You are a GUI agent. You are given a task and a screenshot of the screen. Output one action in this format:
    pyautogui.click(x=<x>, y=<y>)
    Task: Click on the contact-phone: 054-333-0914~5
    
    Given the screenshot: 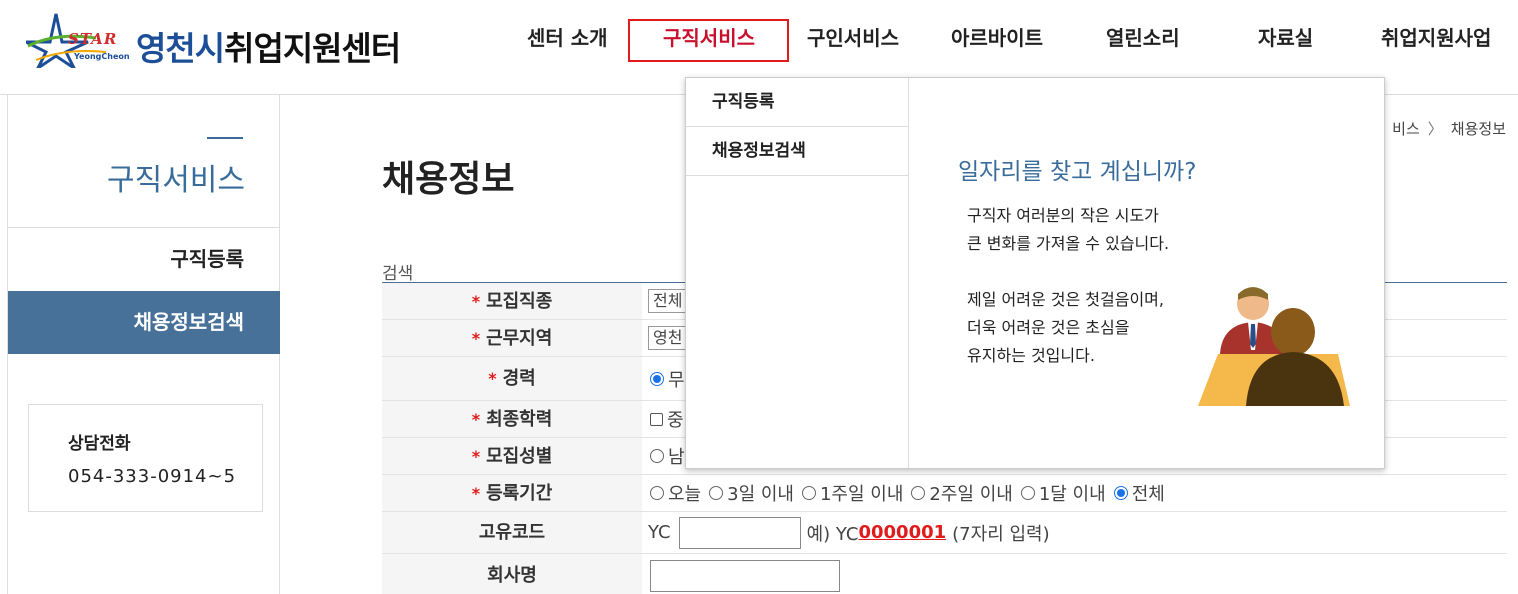 What is the action you would take?
    pyautogui.click(x=152, y=476)
    